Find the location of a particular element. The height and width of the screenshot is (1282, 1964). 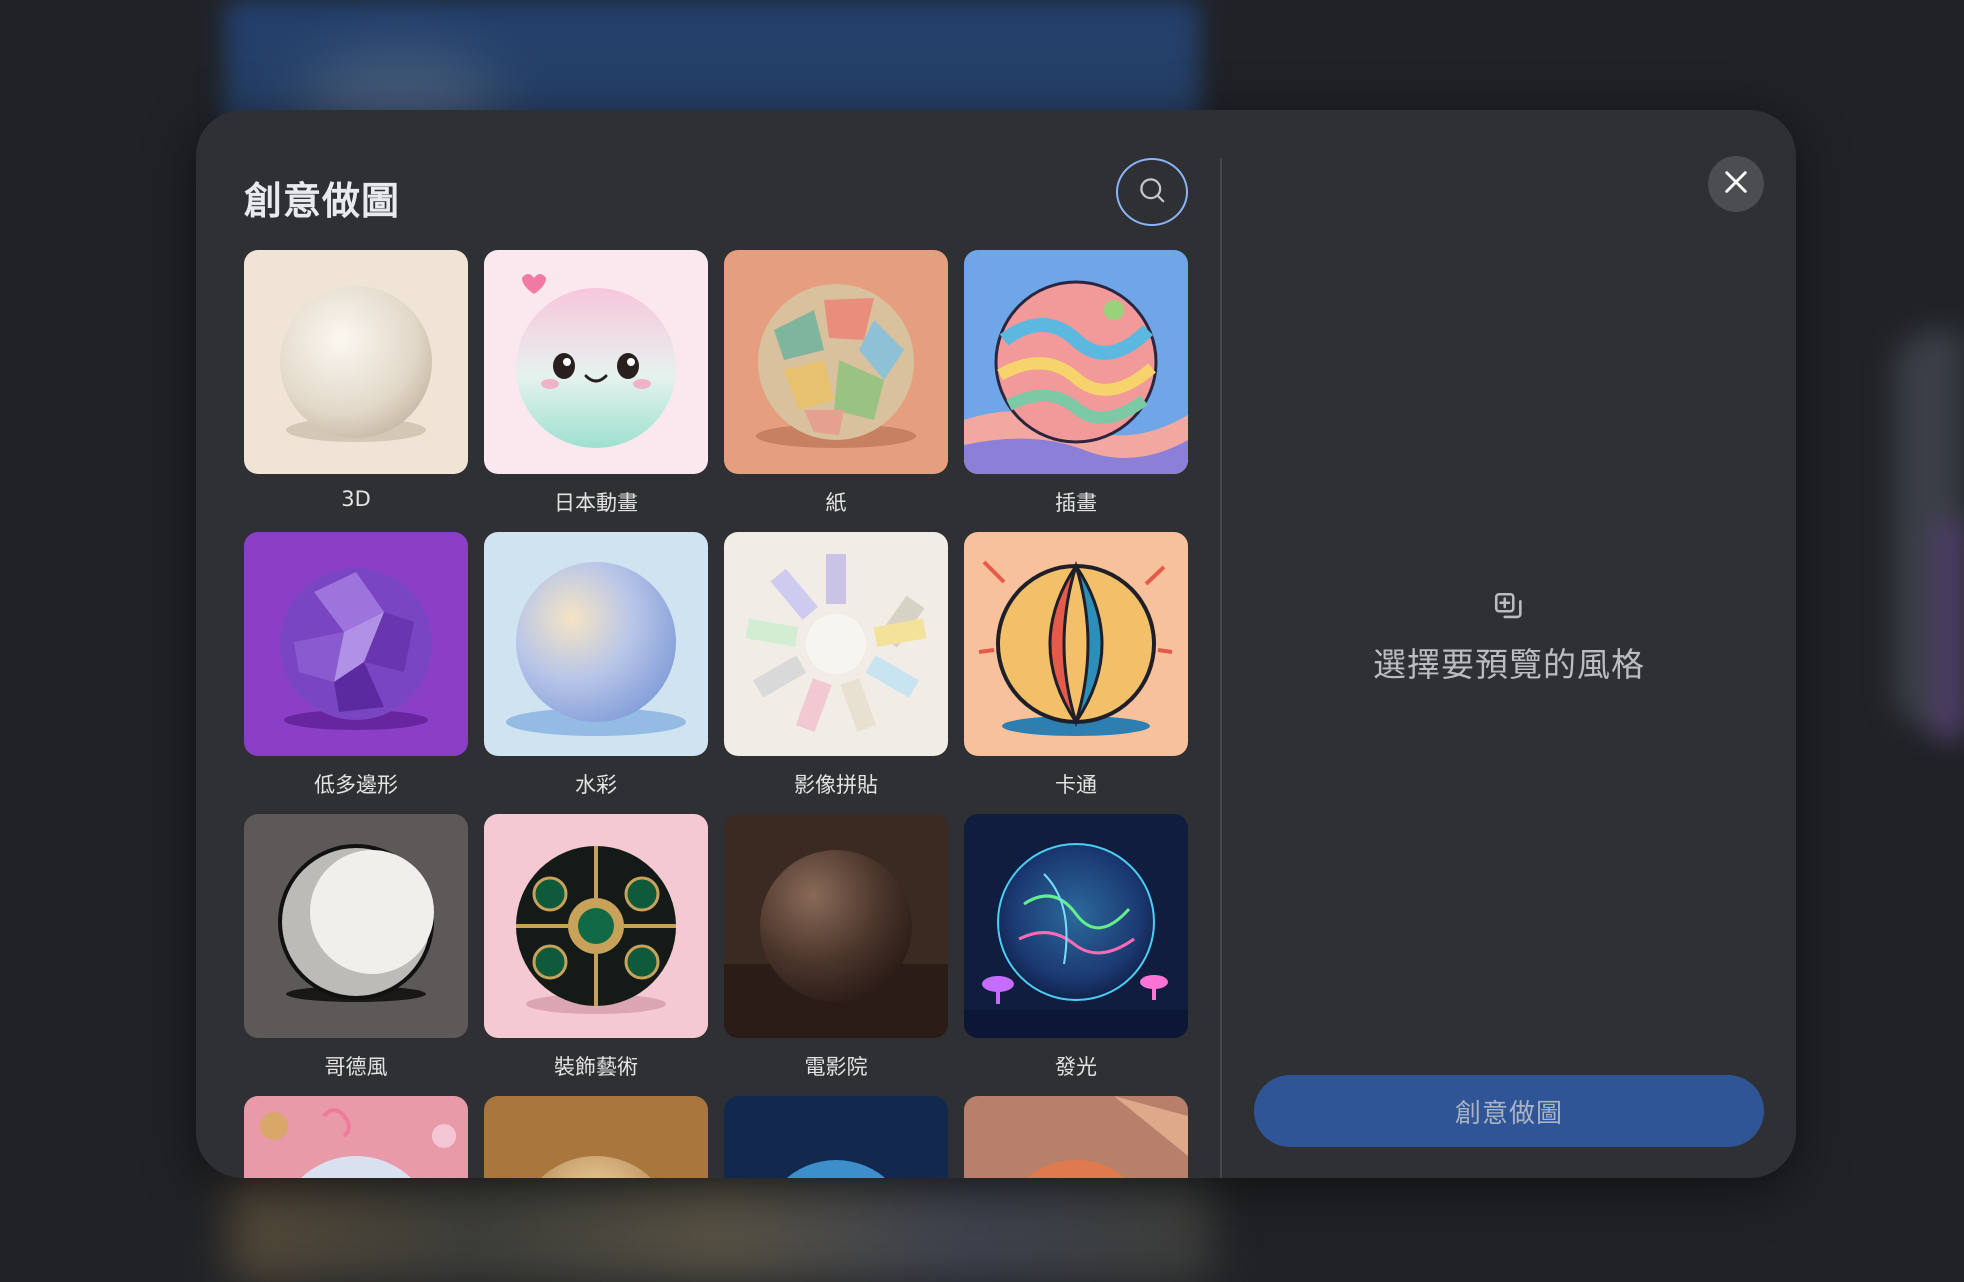

style-tile-paper: 紙 is located at coordinates (836, 383).